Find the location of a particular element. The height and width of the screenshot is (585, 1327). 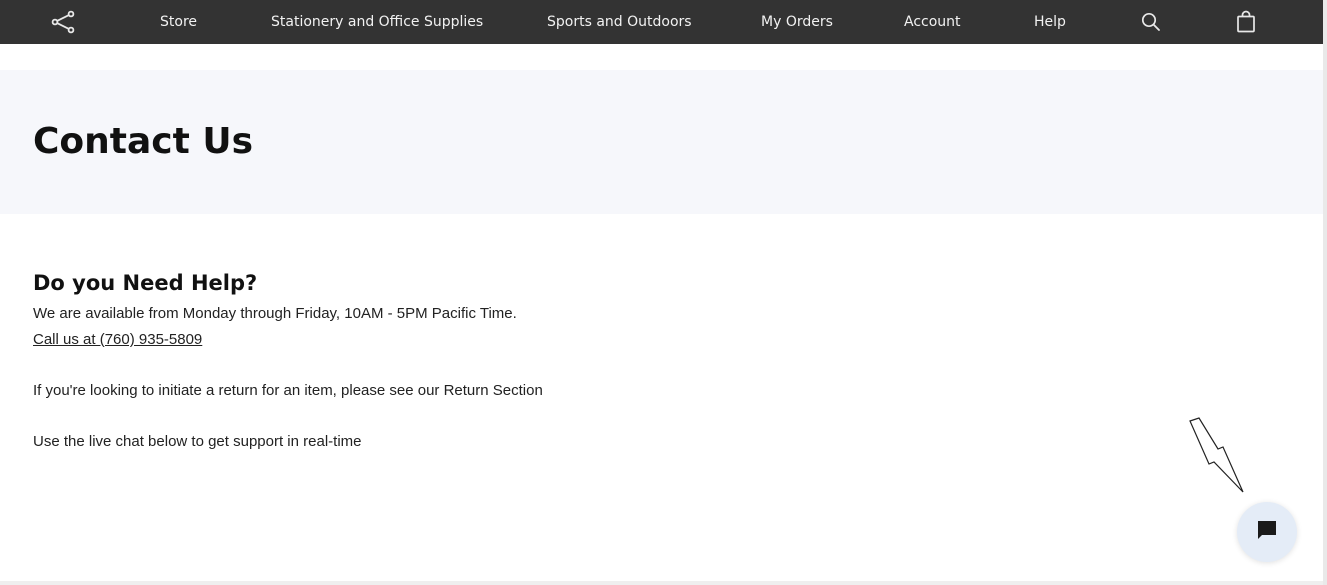

nav-item-store: Store is located at coordinates (178, 22).